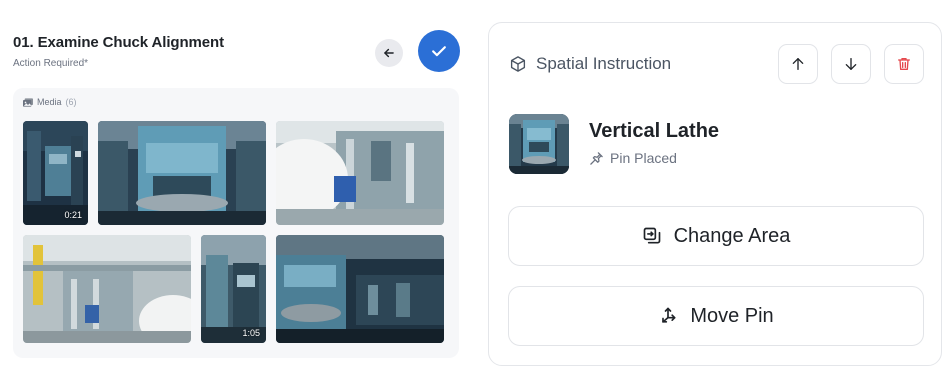 The width and height of the screenshot is (946, 368). I want to click on spatial-header: Spatial Instruction, so click(590, 64).